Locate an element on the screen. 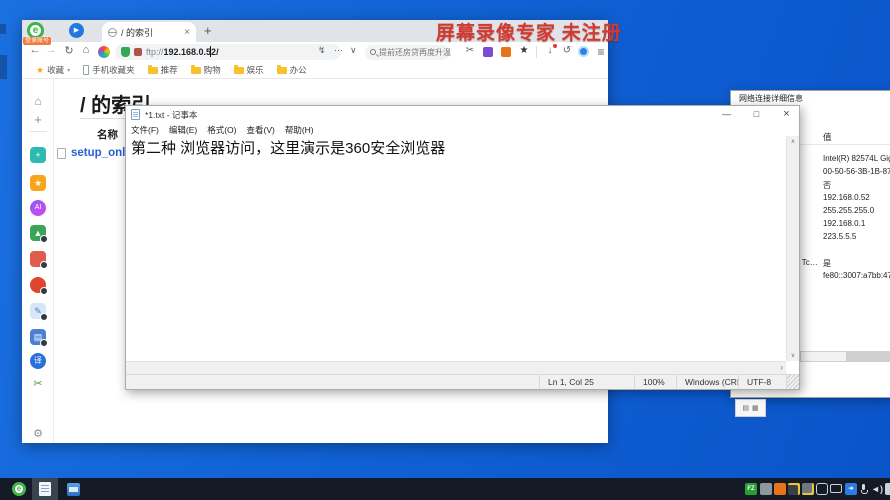  pdf-tool-icon is located at coordinates (39, 260).